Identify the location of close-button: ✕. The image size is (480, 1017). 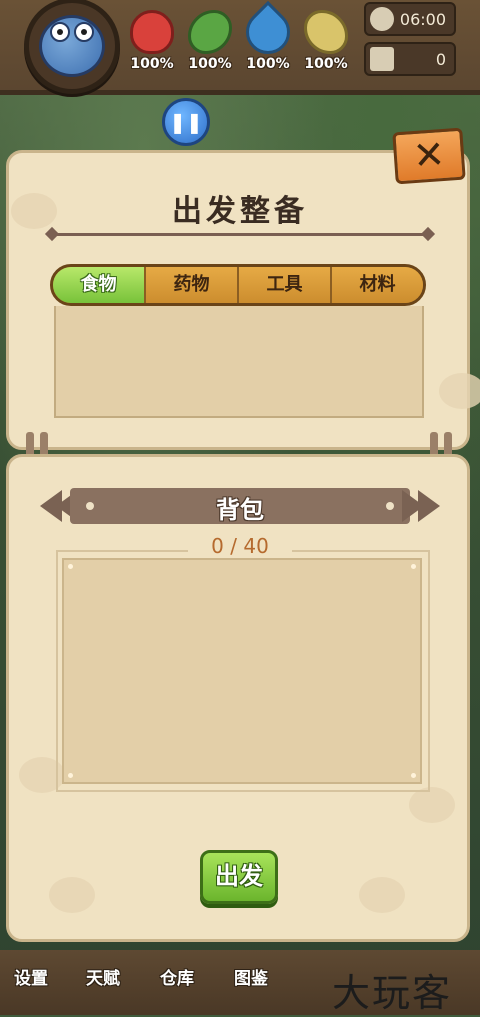
(429, 156).